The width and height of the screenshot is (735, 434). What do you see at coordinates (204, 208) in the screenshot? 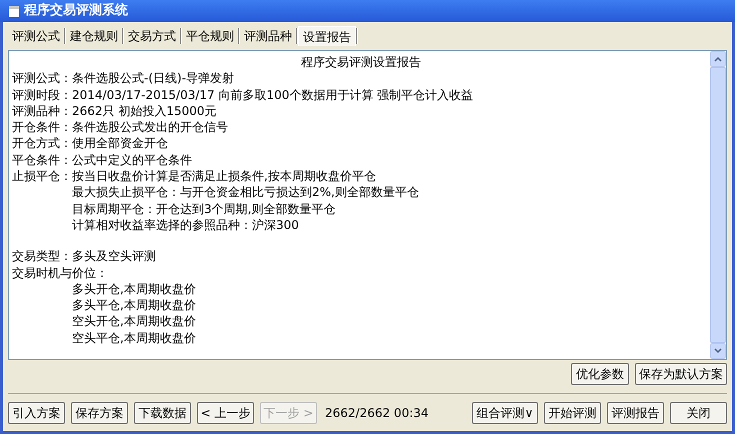
I see `report-line: 目标周期平仓：开仓达到3个周期,则全部数量平仓` at bounding box center [204, 208].